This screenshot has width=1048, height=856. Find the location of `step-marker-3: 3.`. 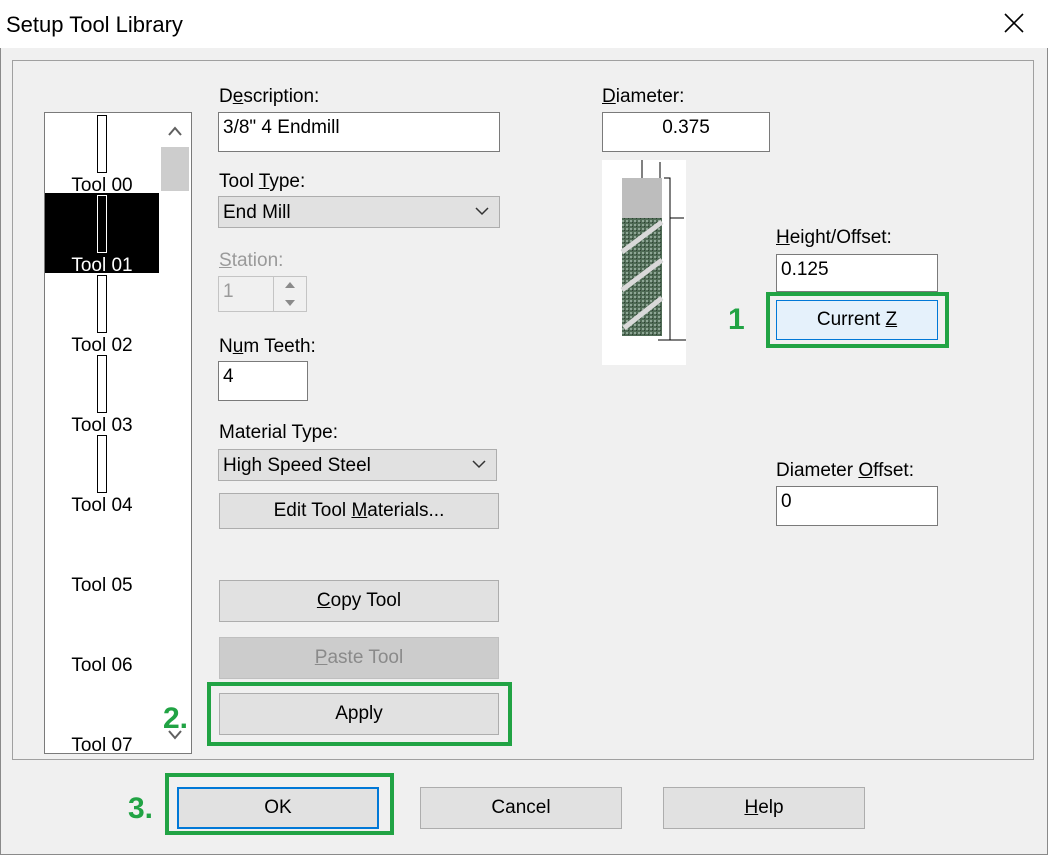

step-marker-3: 3. is located at coordinates (141, 808).